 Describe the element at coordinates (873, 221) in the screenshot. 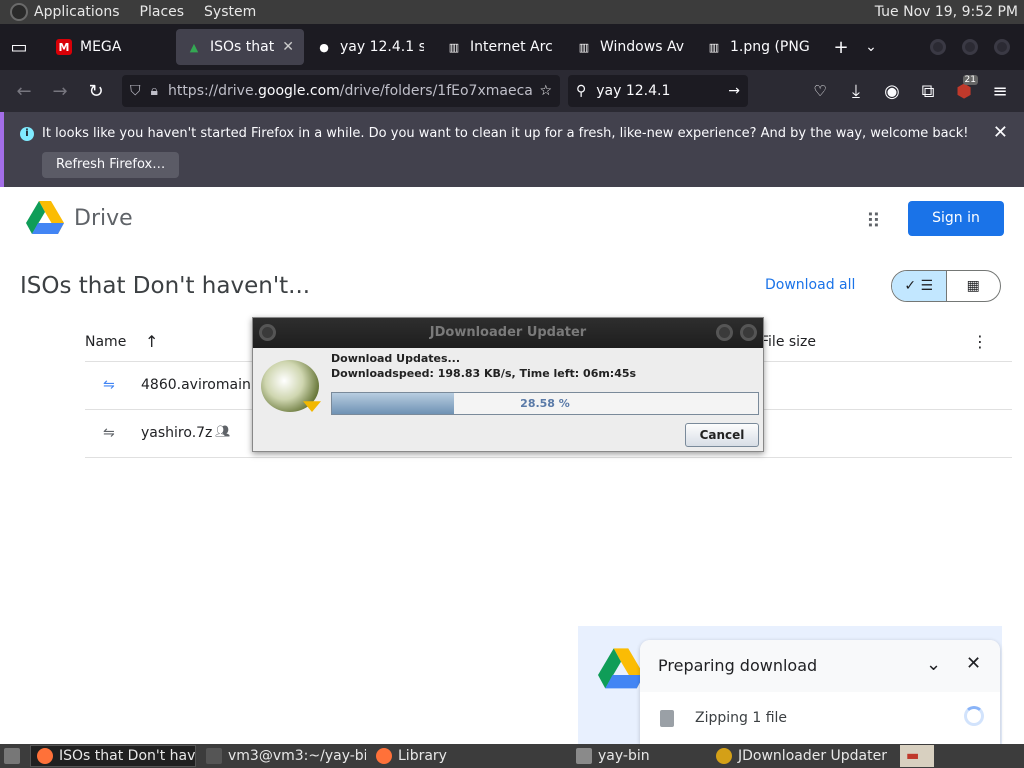

I see `google-apps-grid-icon: ⠿` at that location.